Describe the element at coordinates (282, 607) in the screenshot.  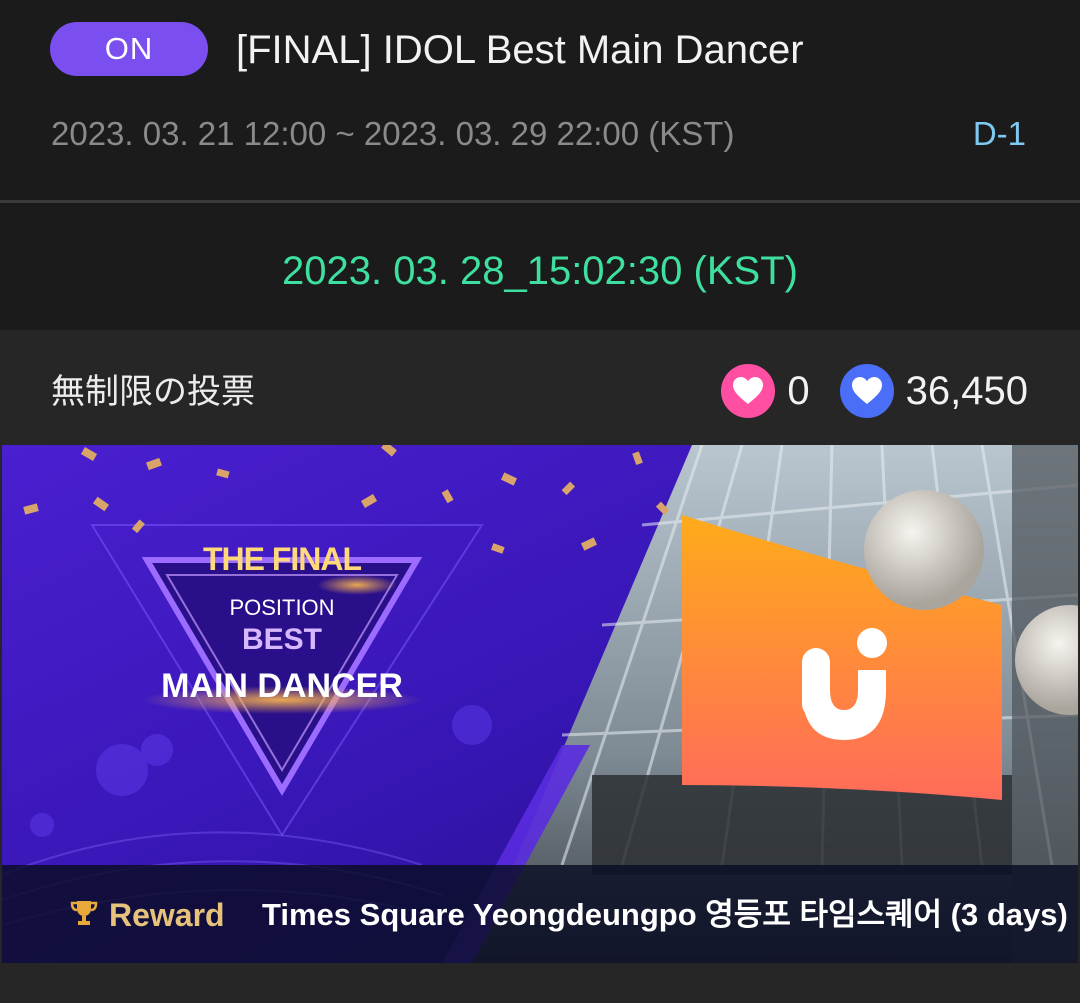
I see `banner-headline-mid: POSITION` at that location.